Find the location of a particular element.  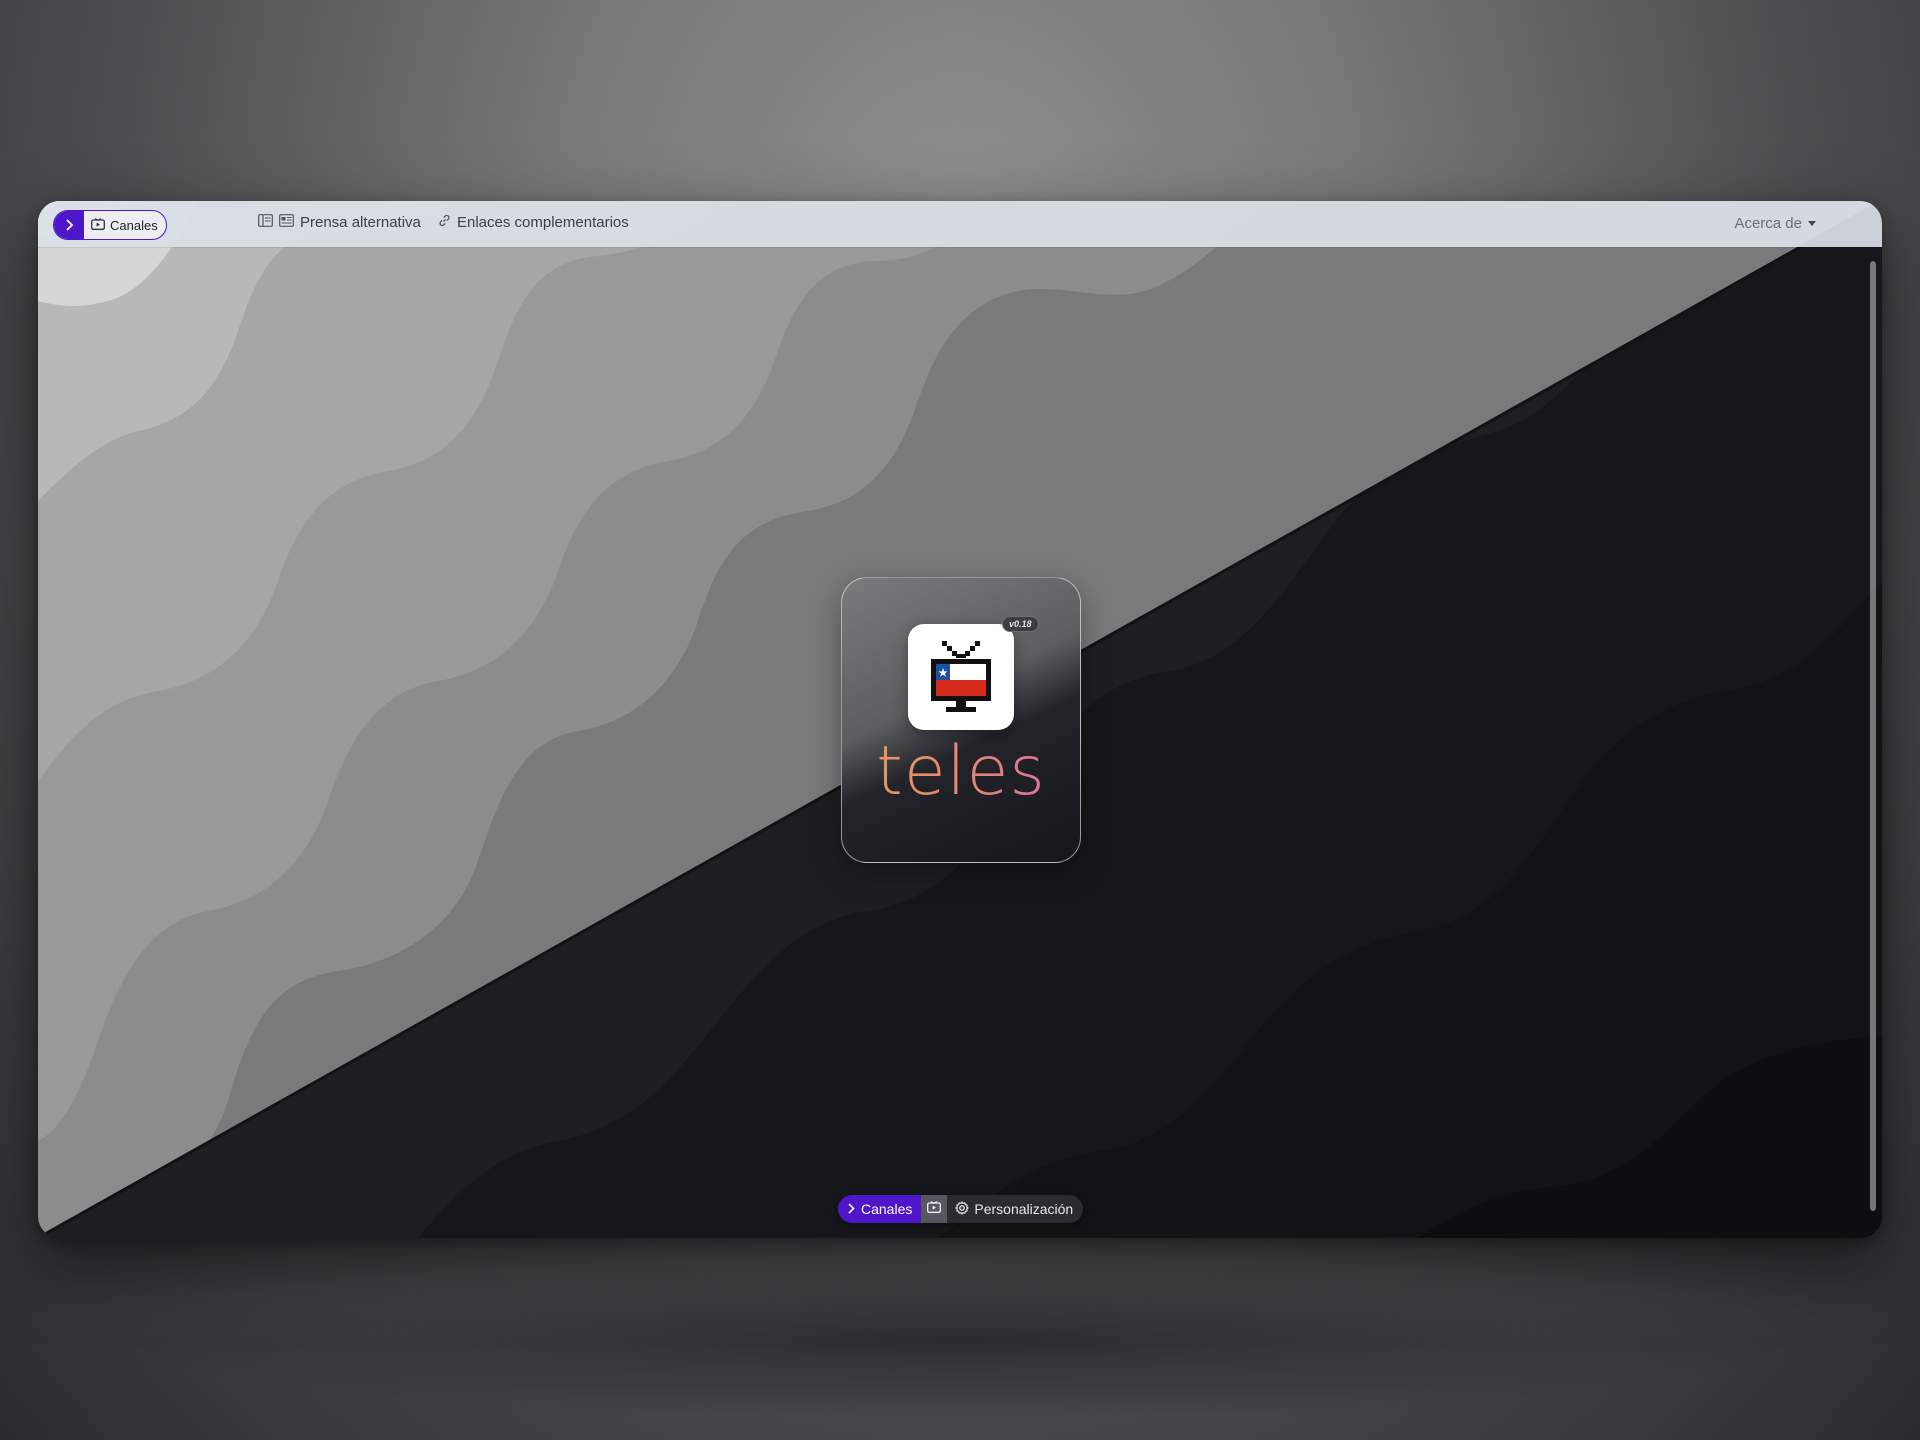

nav-link-label: Enlaces complementarios is located at coordinates (543, 222).